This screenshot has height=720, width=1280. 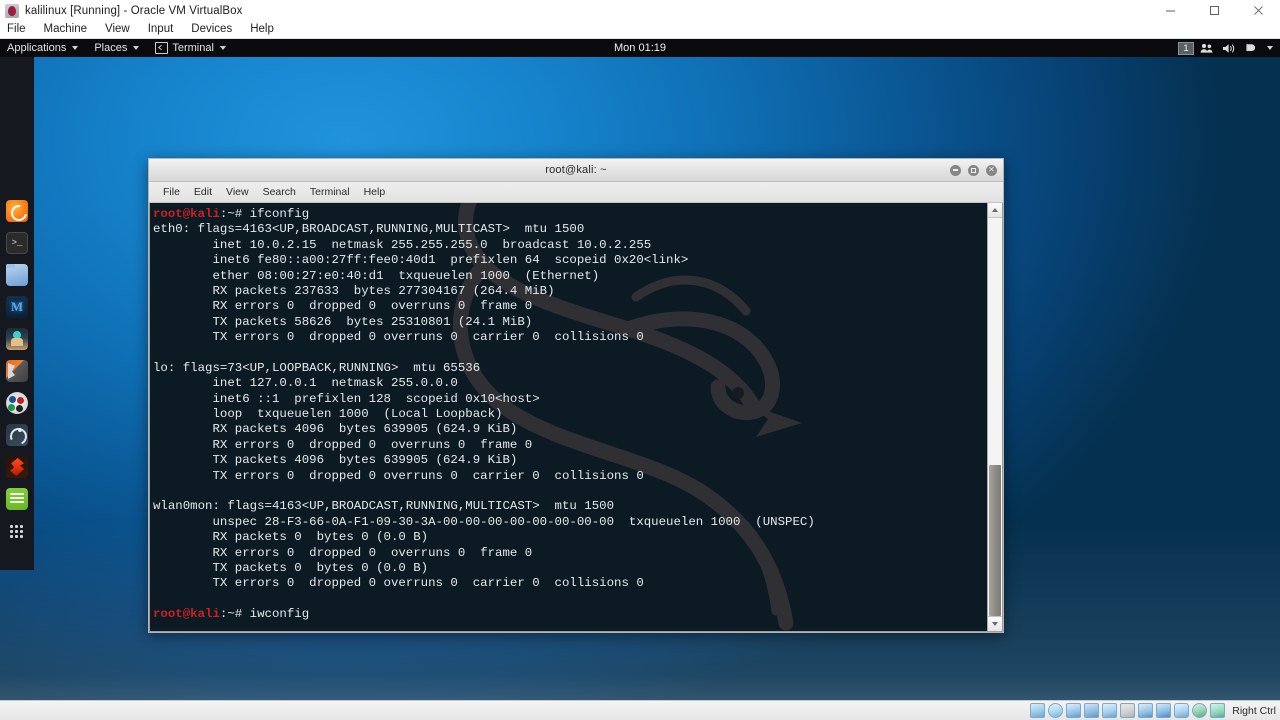 What do you see at coordinates (640, 48) in the screenshot?
I see `gnome-top-panel: Applications Places Terminal Mon 01:19 1` at bounding box center [640, 48].